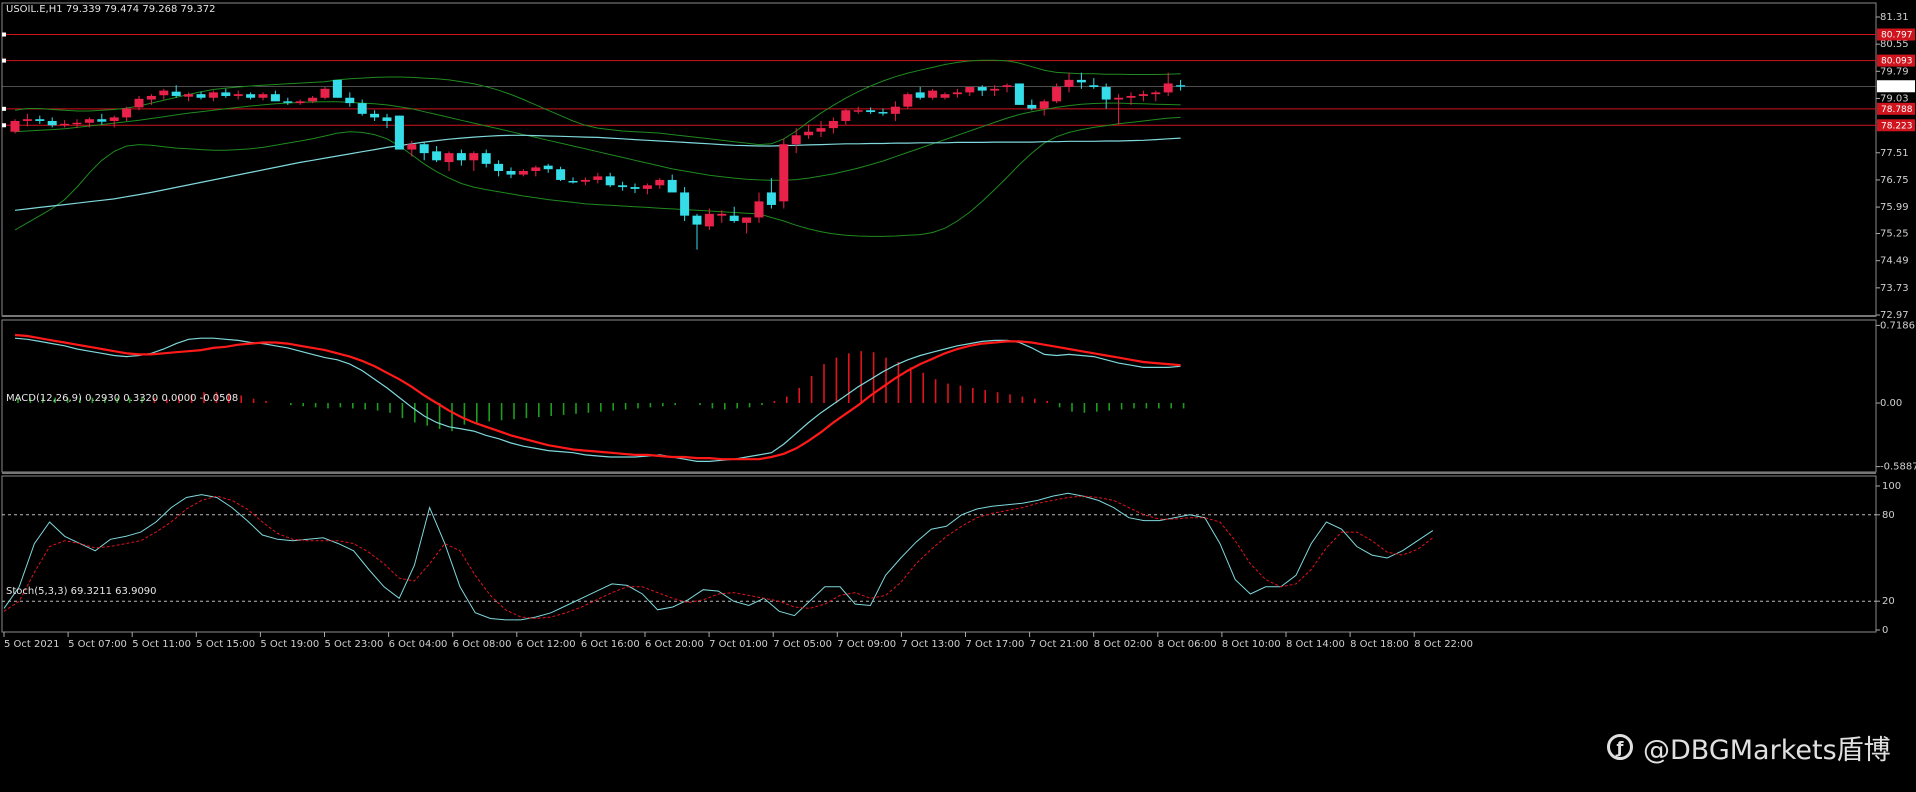  What do you see at coordinates (1894, 153) in the screenshot?
I see `price-tick-label: 77.51` at bounding box center [1894, 153].